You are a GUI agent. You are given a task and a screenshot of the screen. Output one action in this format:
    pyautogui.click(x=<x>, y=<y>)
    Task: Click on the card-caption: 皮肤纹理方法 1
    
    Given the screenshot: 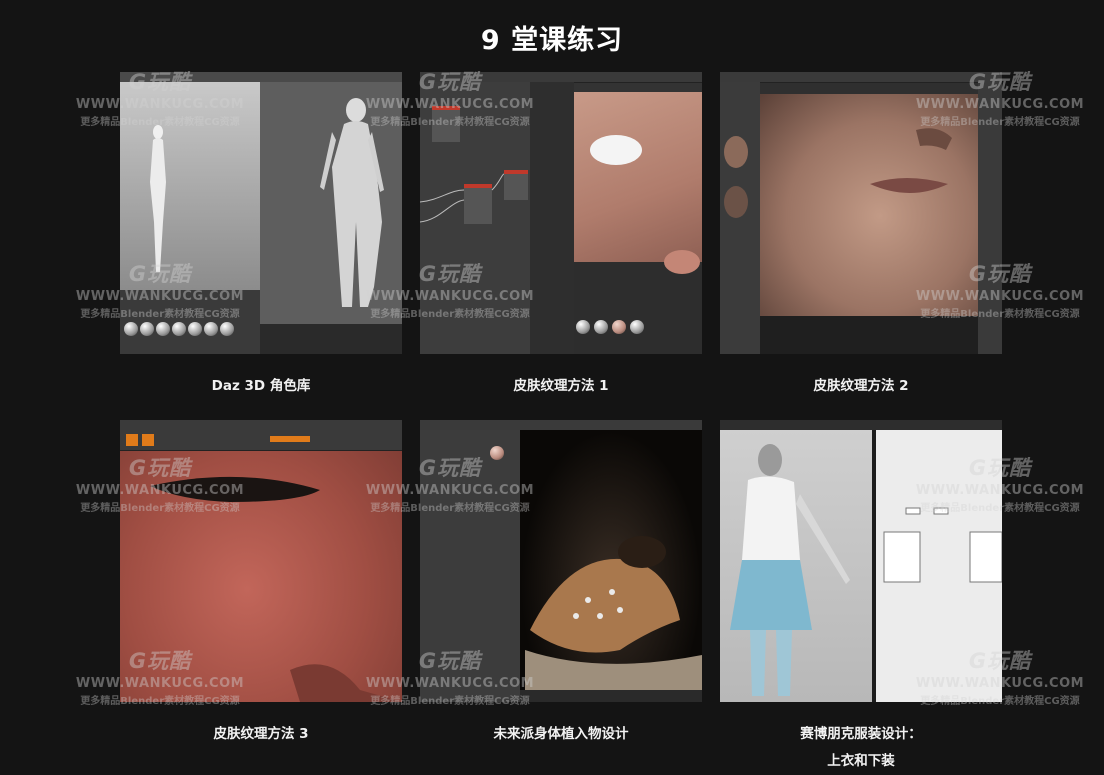 What is the action you would take?
    pyautogui.click(x=561, y=386)
    